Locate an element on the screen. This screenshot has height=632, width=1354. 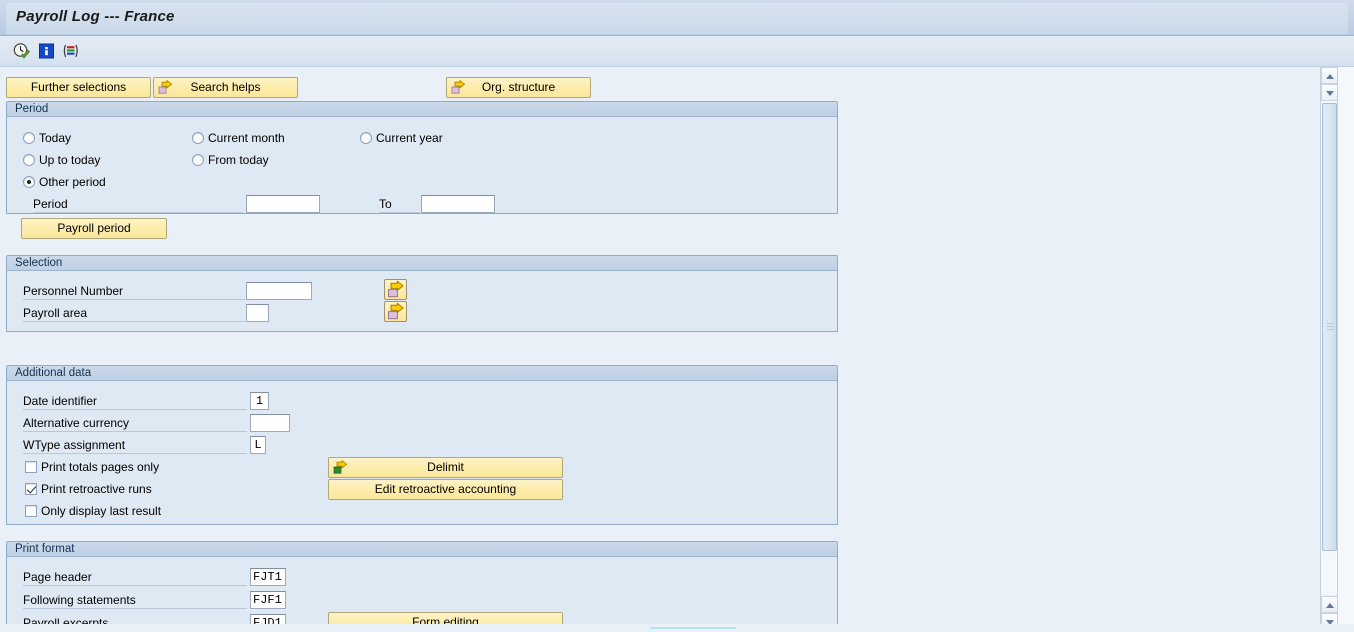
information-icon is located at coordinates (46, 51).